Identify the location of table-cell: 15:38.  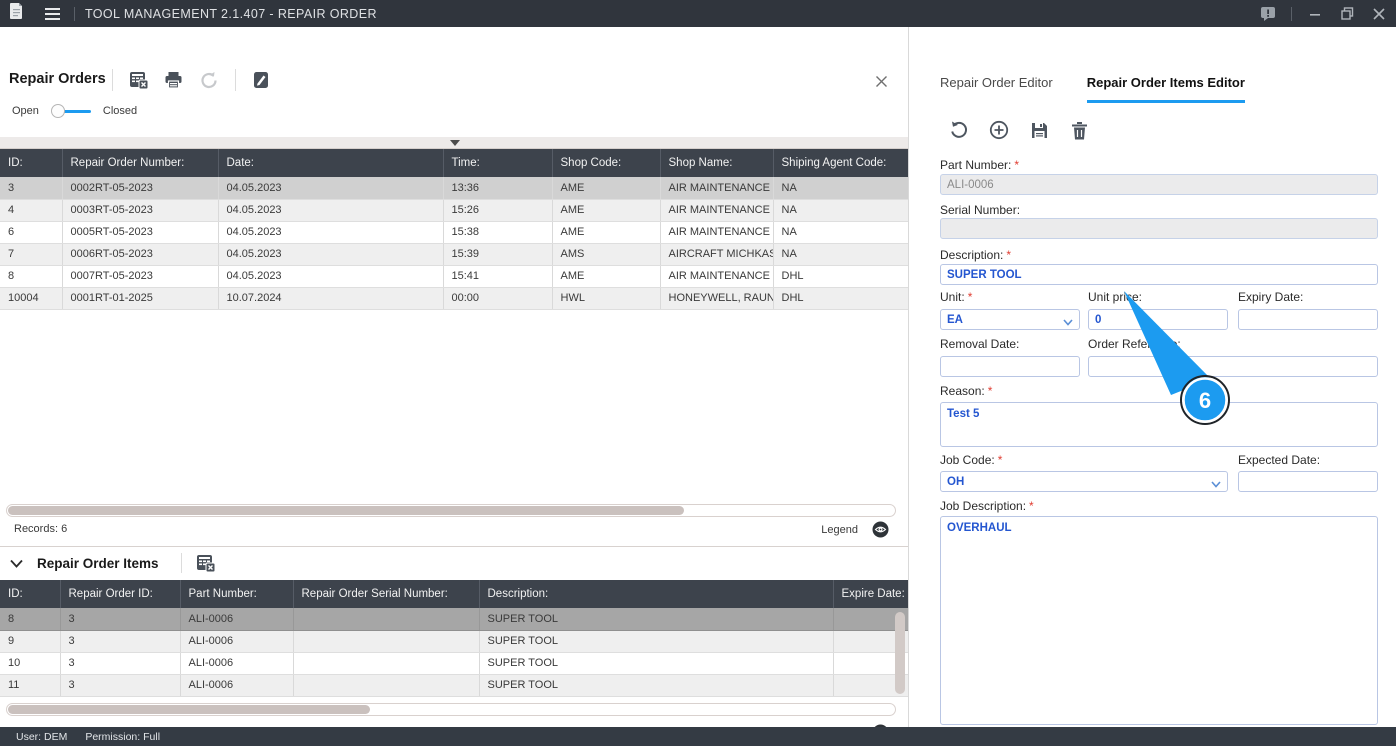
(498, 232).